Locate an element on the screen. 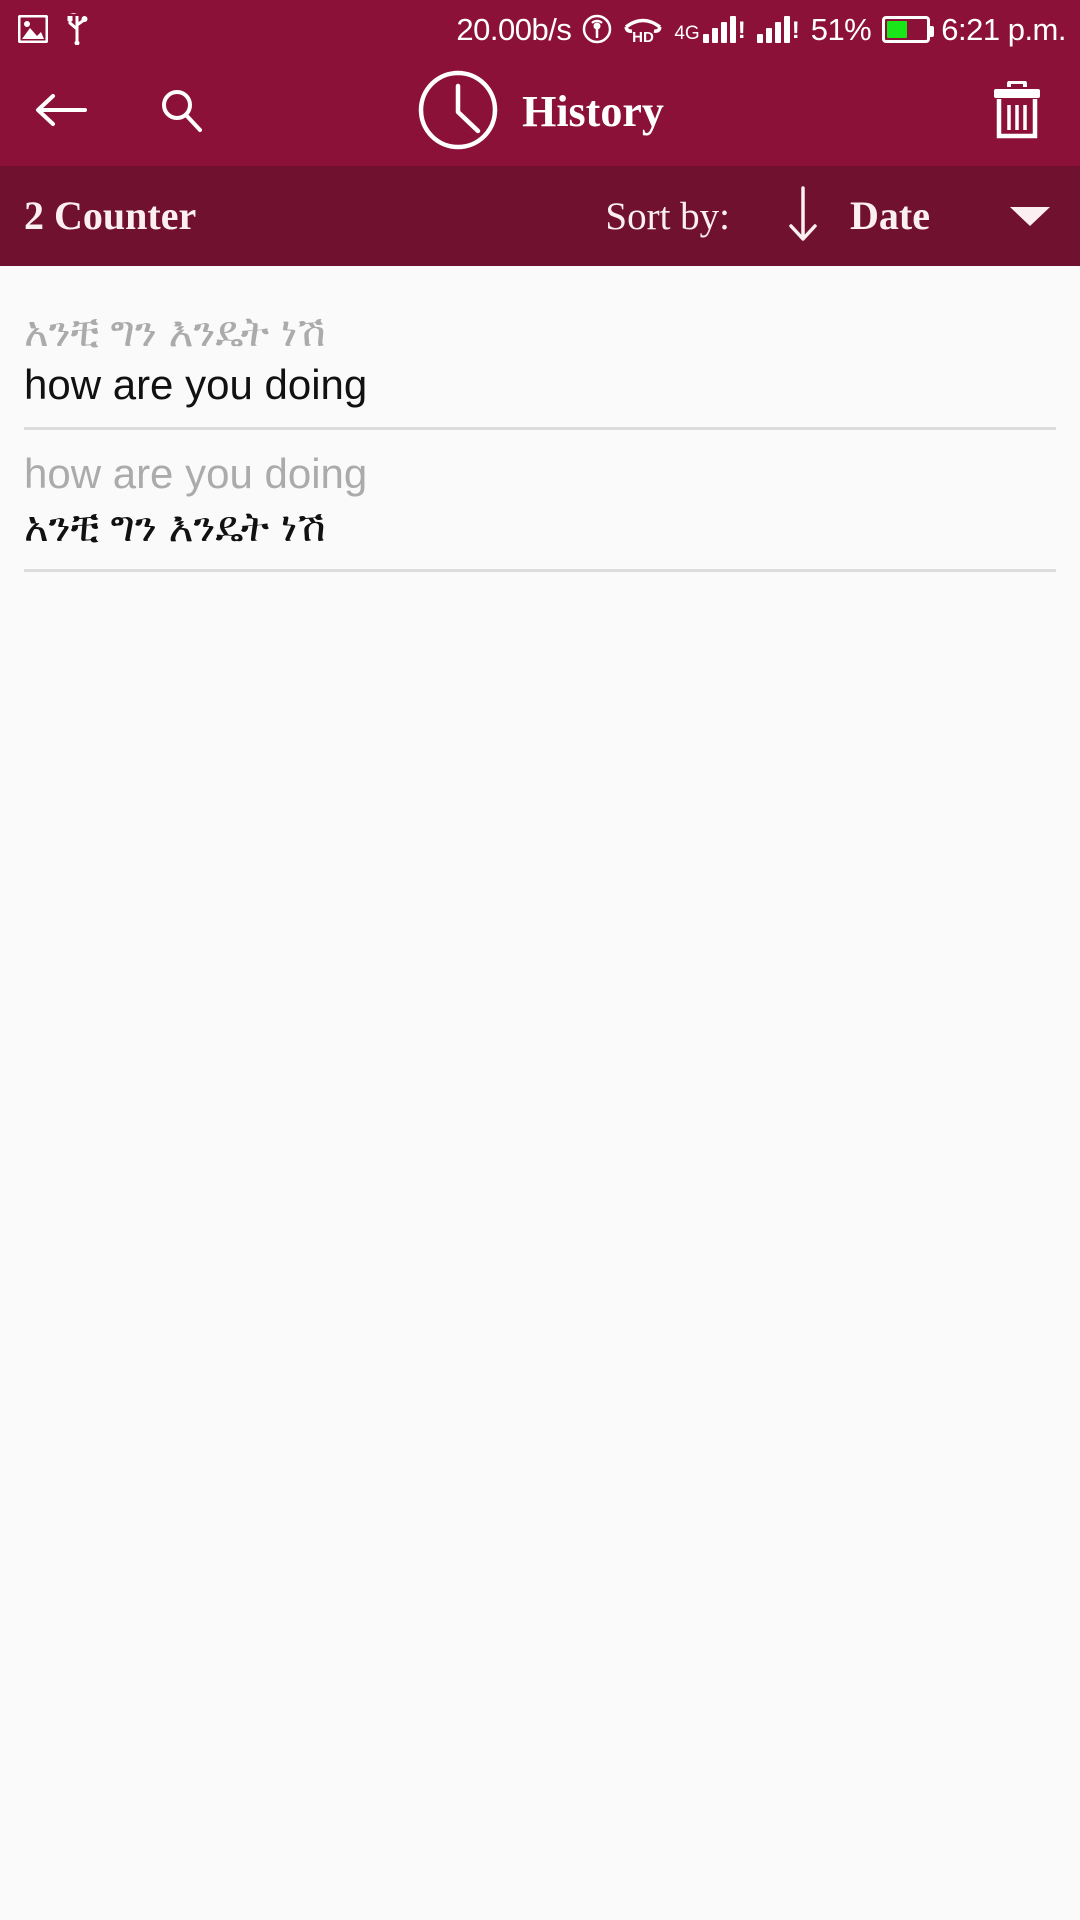 Image resolution: width=1080 pixels, height=1920 pixels. arrow-down-icon is located at coordinates (803, 216).